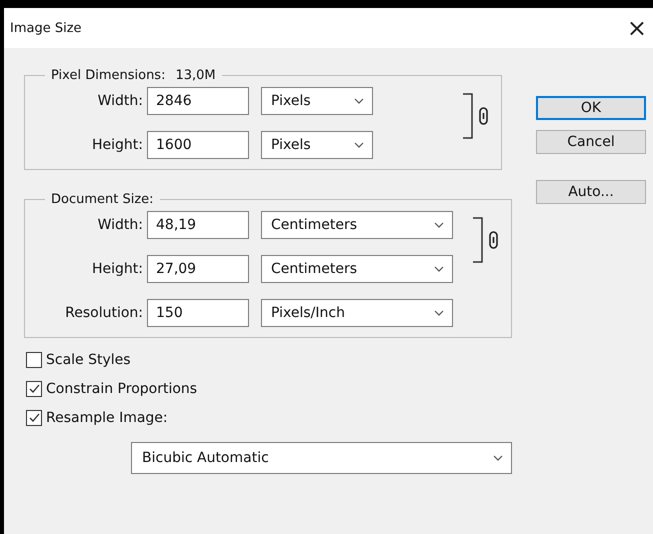  What do you see at coordinates (195, 75) in the screenshot?
I see `group-value: 13,0M` at bounding box center [195, 75].